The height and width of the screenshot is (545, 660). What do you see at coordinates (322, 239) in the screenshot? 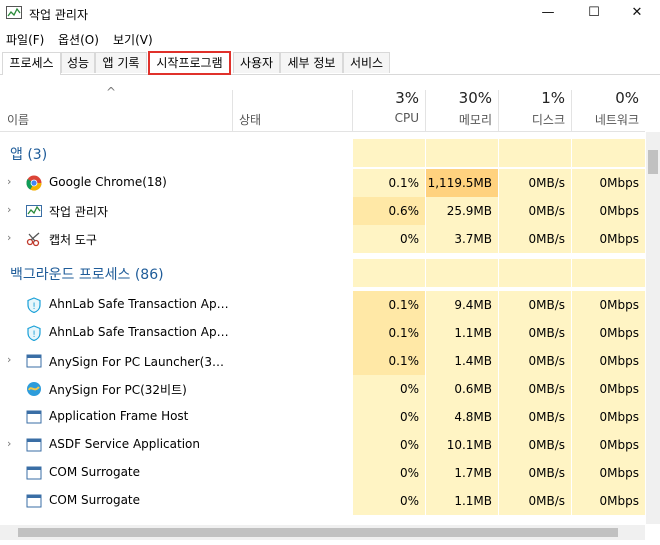
I see `table-row: › 캡처 도구 0% 3.7MB 0MB/s 0Mbps` at bounding box center [322, 239].